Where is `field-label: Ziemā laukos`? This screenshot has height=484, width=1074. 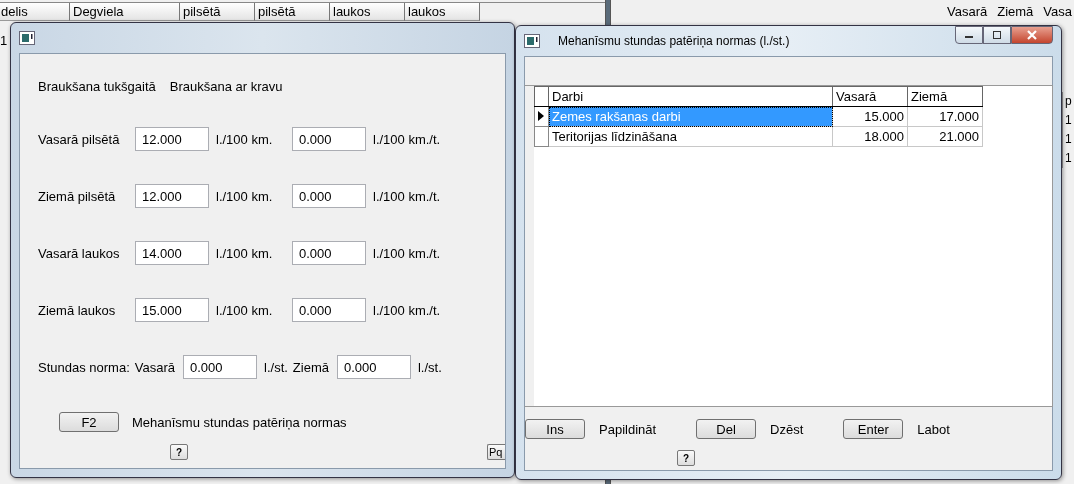
field-label: Ziemā laukos is located at coordinates (77, 310).